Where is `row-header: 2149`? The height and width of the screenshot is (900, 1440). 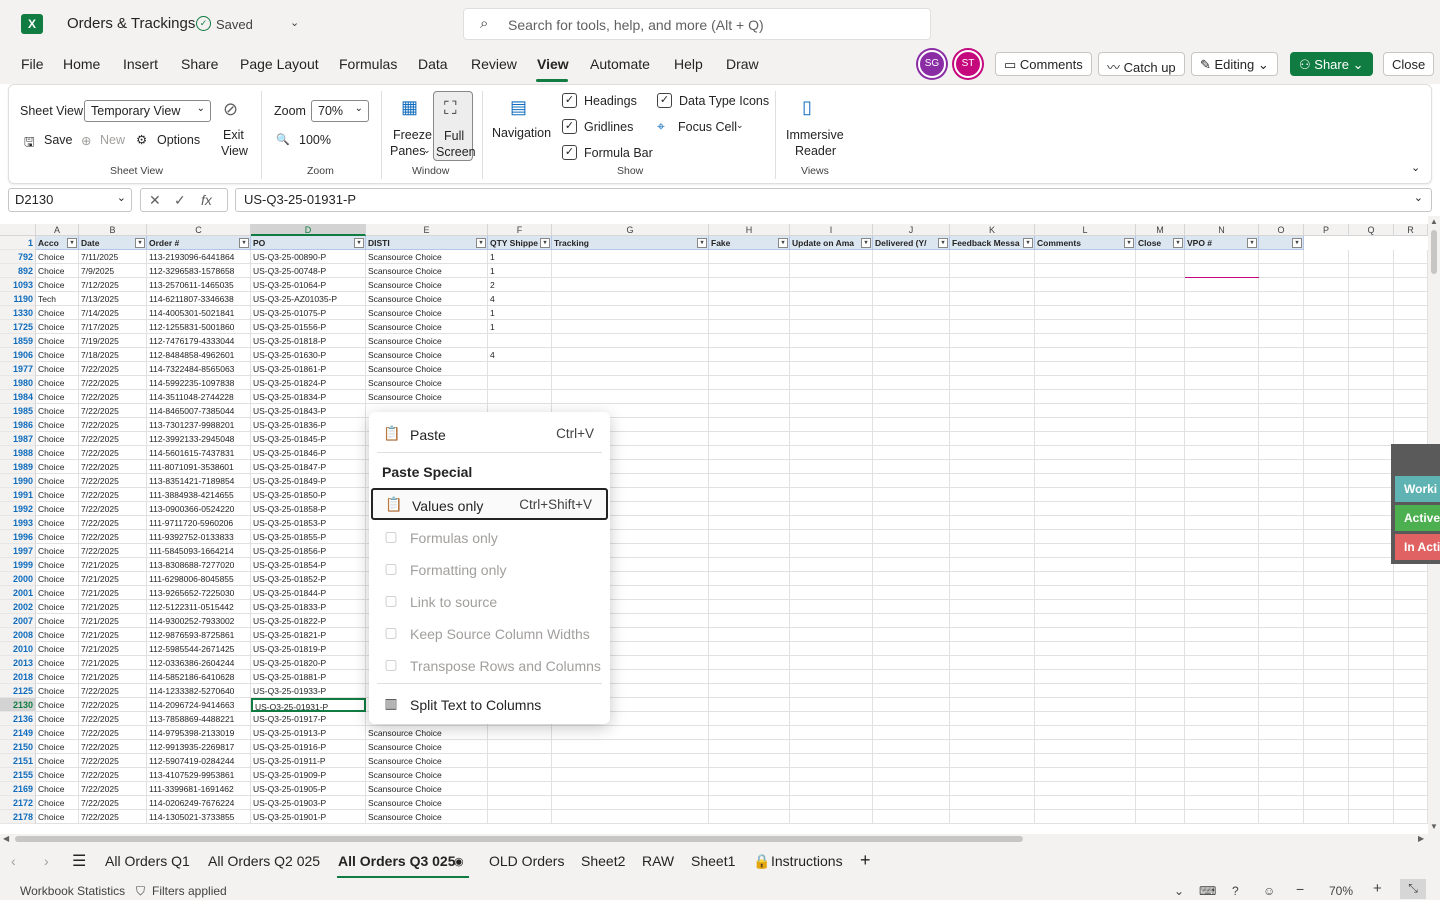
row-header: 2149 is located at coordinates (18, 733).